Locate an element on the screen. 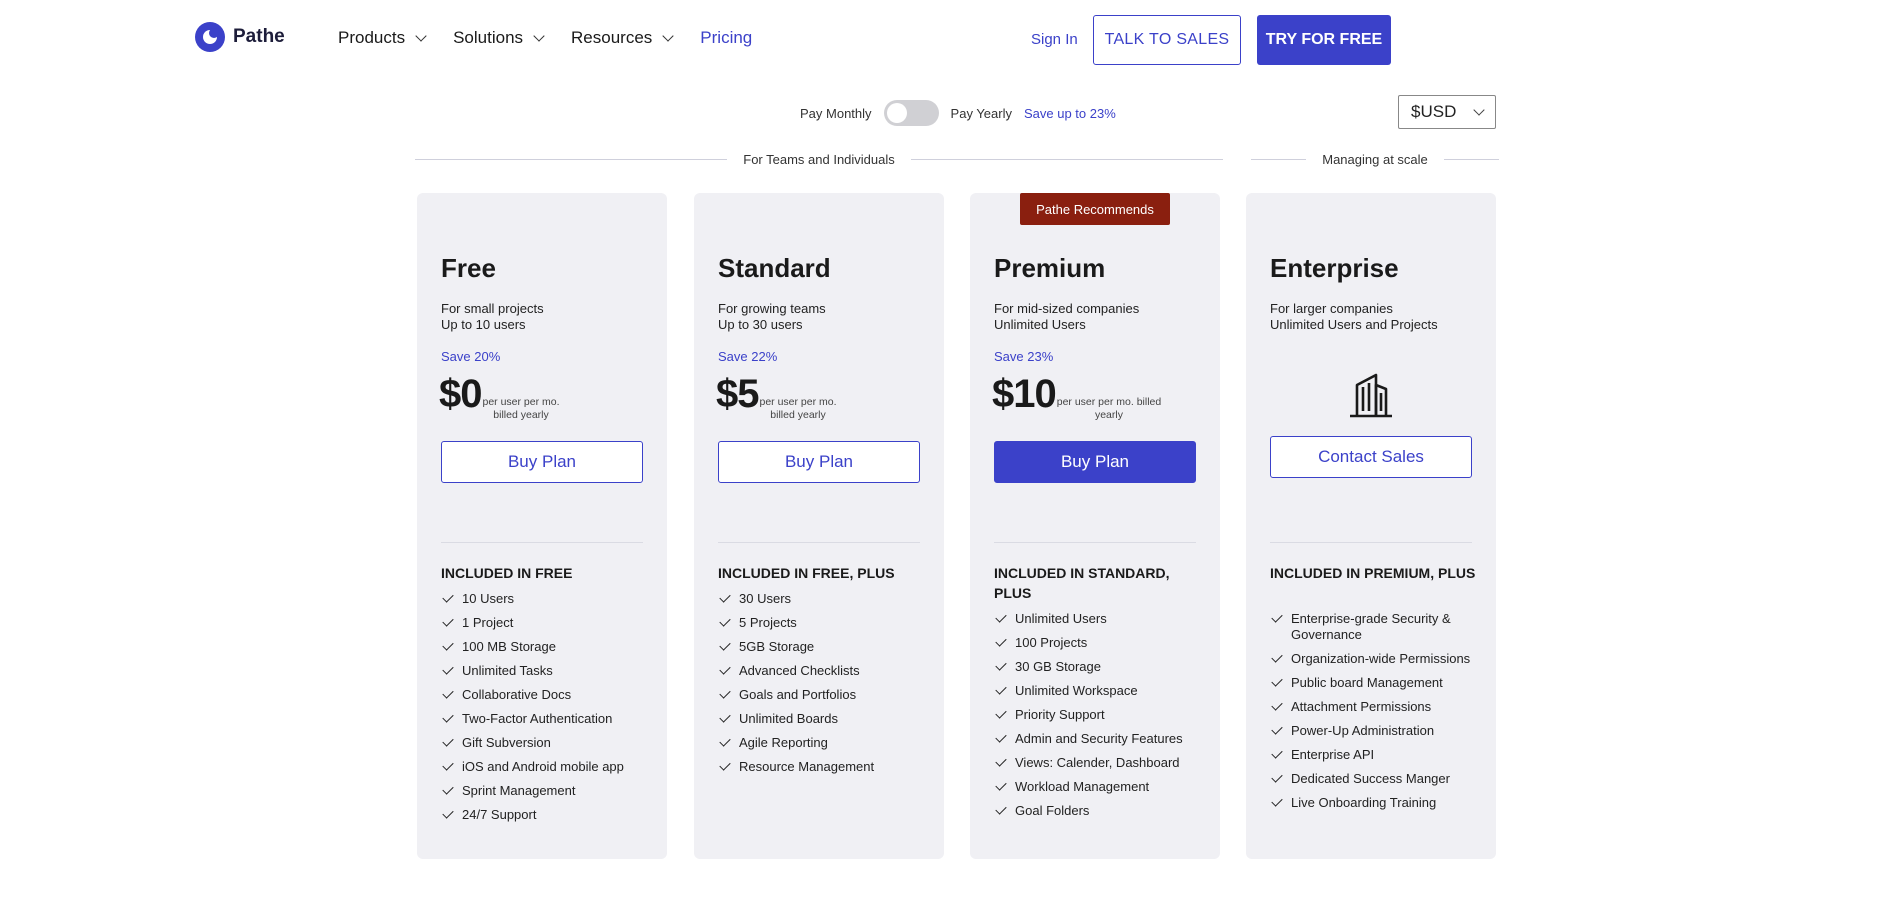 This screenshot has width=1901, height=910. feature-item: Goals and Portfolios is located at coordinates (823, 695).